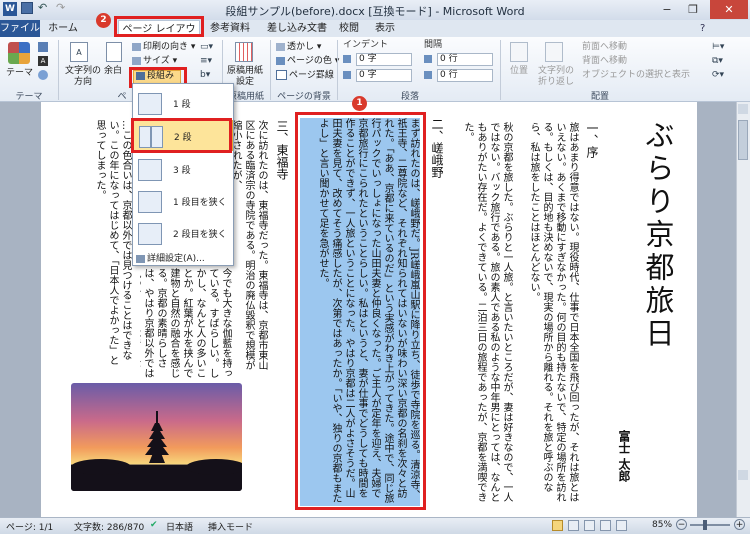  Describe the element at coordinates (718, 47) in the screenshot. I see `align-icon: ⊨▾` at that location.